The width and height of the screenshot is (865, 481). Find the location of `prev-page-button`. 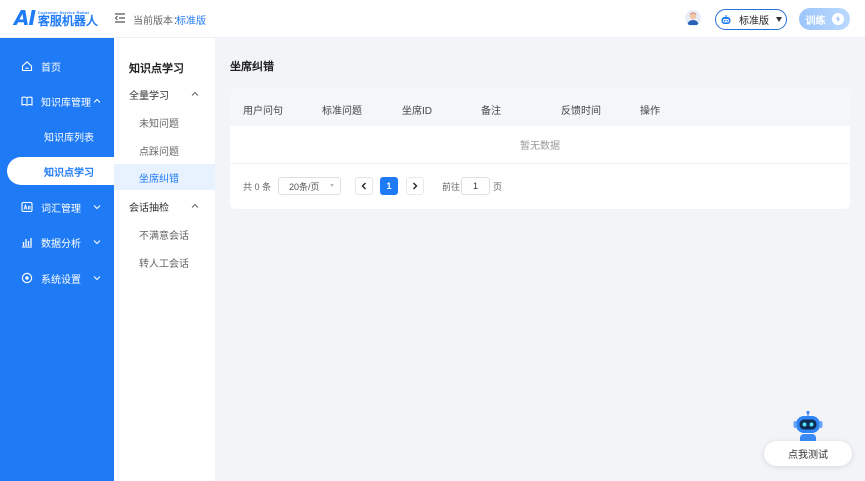

prev-page-button is located at coordinates (364, 186).